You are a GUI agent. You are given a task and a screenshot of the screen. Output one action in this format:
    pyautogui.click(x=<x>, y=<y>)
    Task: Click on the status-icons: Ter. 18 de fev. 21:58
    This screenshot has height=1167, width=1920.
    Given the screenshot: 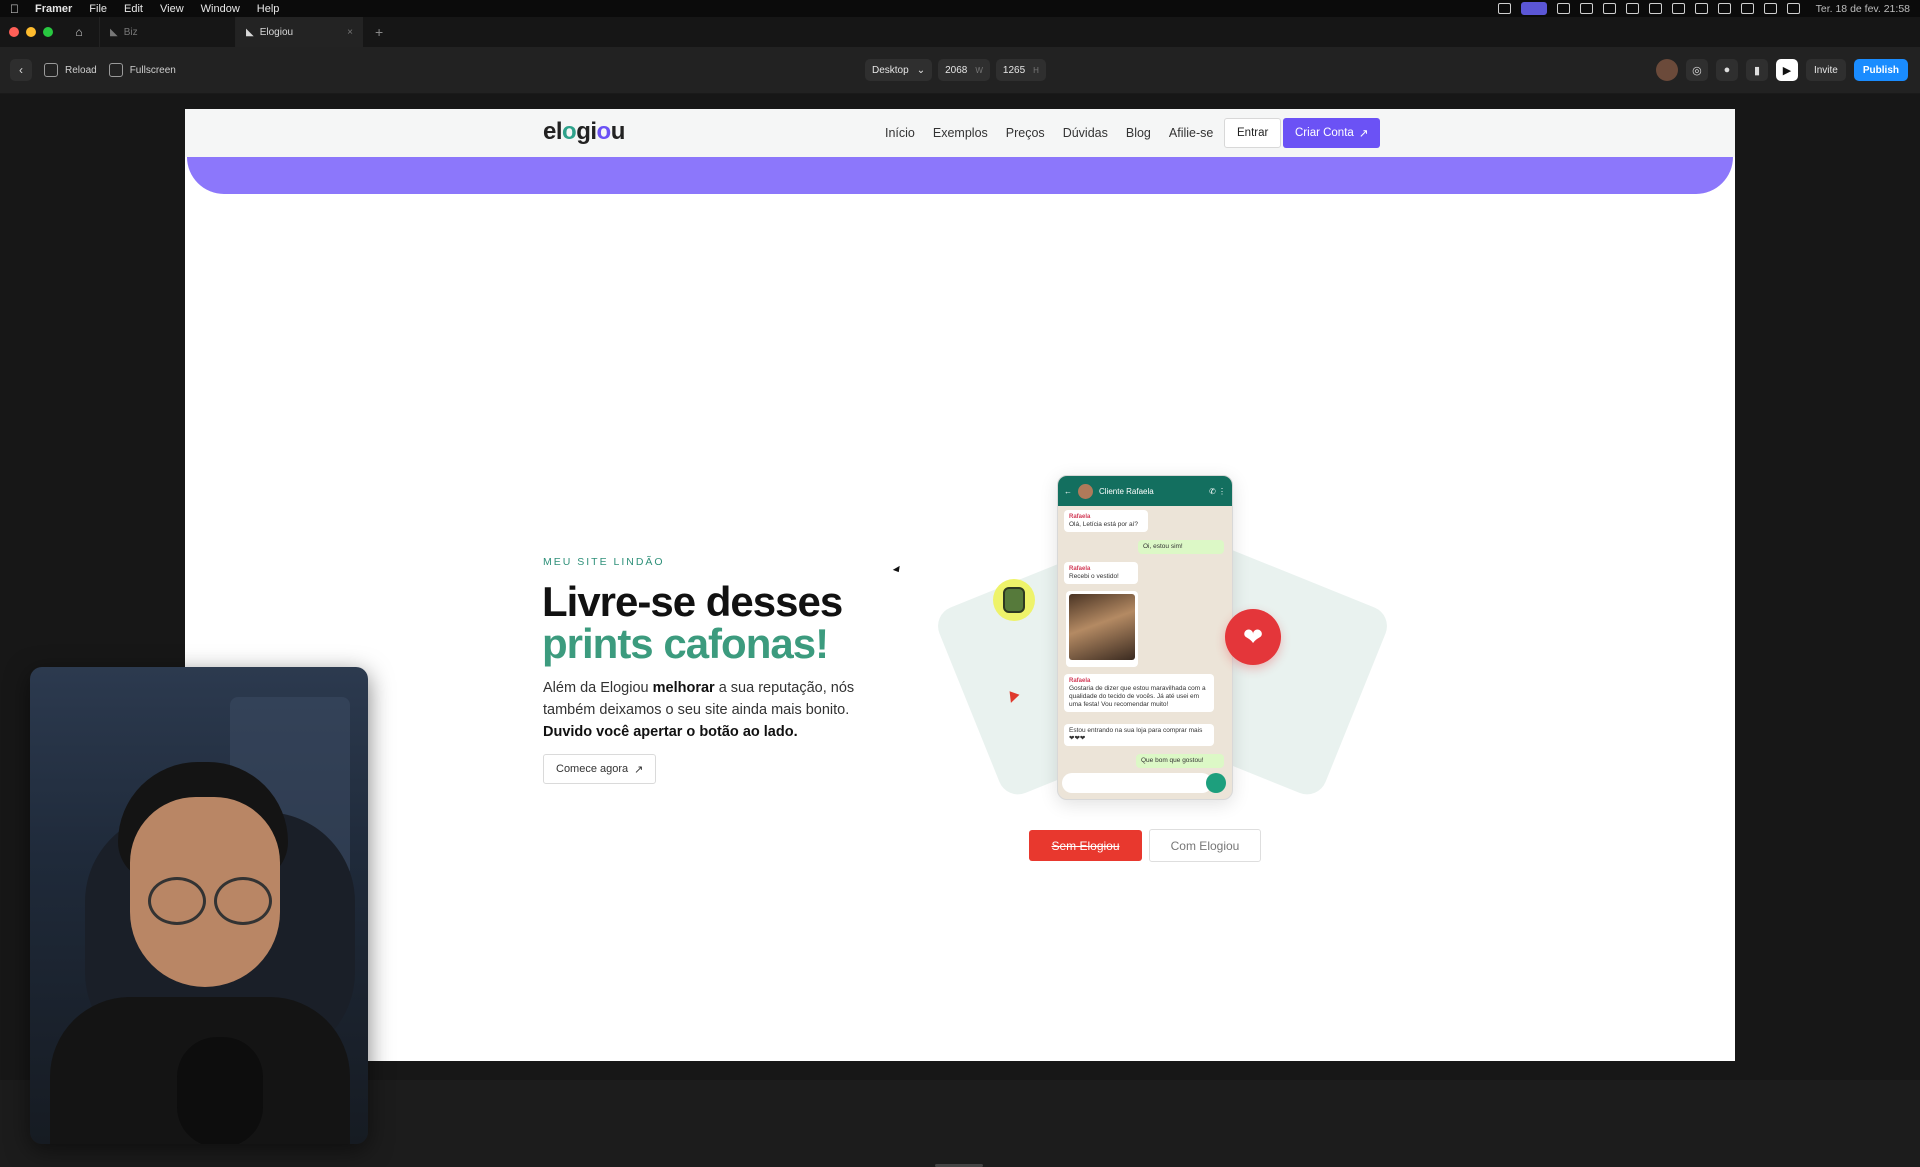 What is the action you would take?
    pyautogui.click(x=1703, y=8)
    